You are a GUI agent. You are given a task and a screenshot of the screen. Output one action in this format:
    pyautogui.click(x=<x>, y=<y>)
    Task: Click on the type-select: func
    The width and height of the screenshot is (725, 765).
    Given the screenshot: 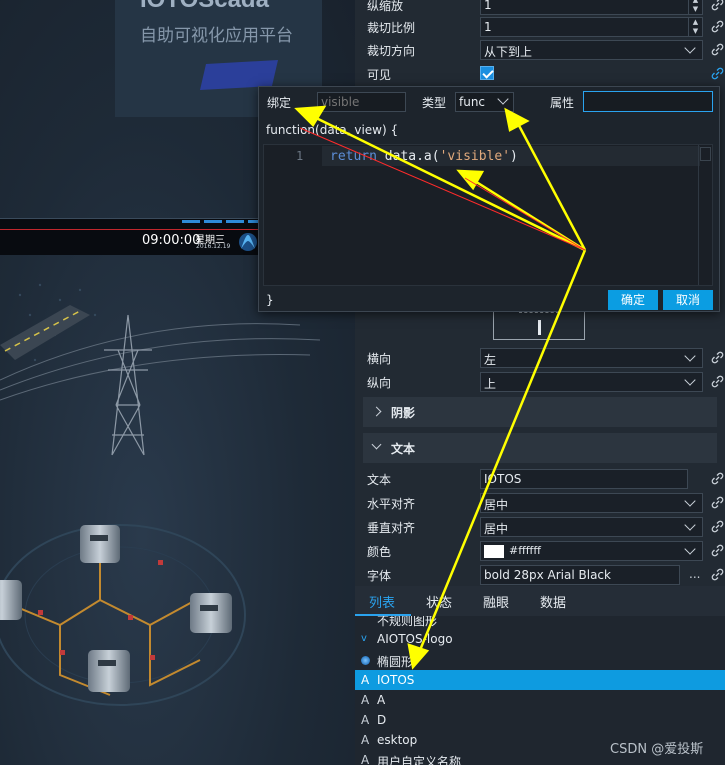 What is the action you would take?
    pyautogui.click(x=484, y=102)
    